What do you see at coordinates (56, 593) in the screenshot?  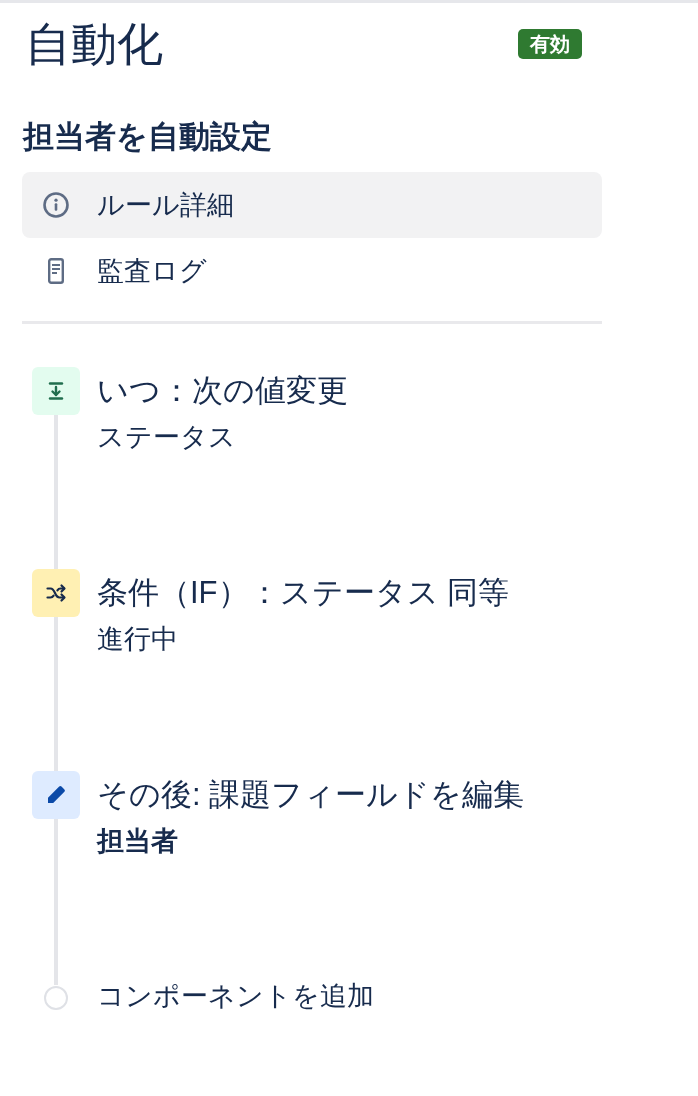 I see `shuffle-icon` at bounding box center [56, 593].